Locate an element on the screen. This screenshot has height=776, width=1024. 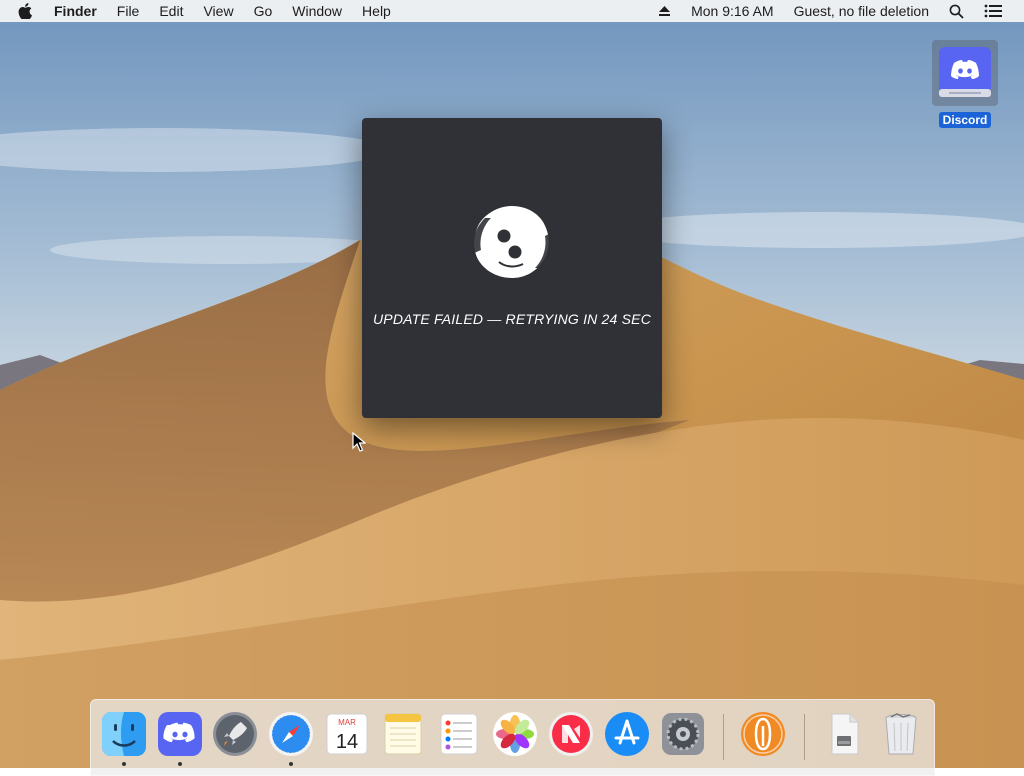
calendar-month: MAR is located at coordinates (347, 722).